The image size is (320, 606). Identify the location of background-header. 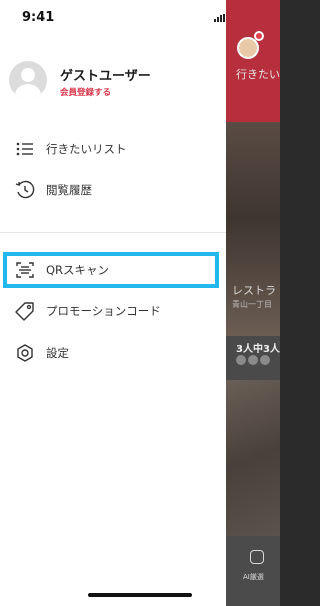
(253, 61).